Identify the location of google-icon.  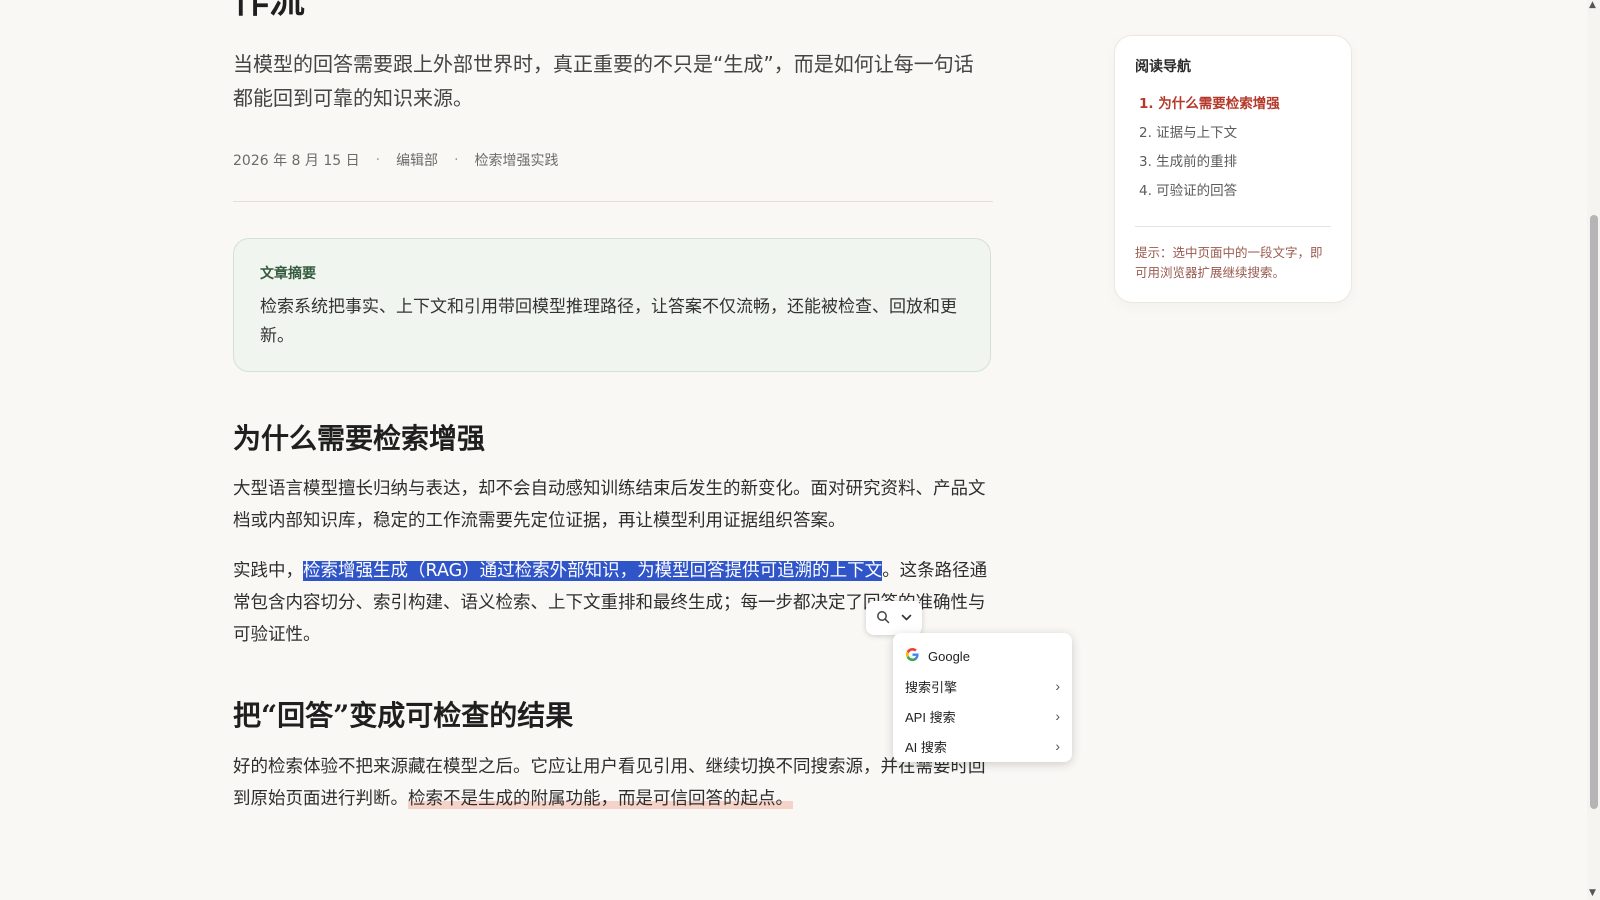
(912, 656).